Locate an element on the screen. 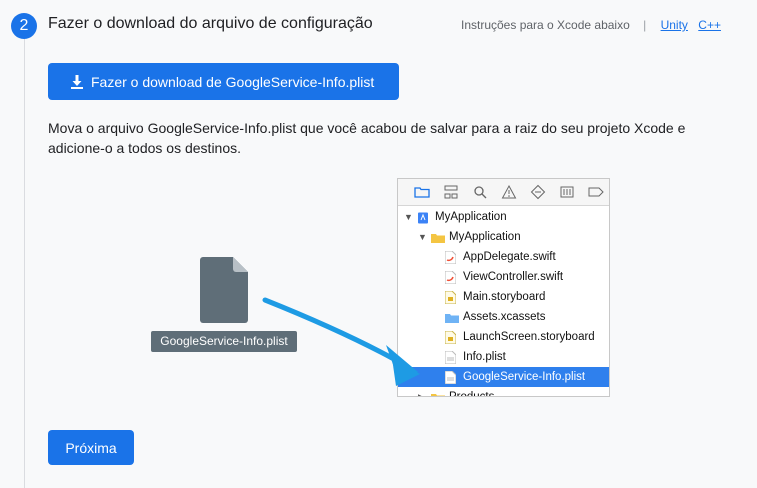 This screenshot has height=488, width=757. navigator-file-row: Info.plist is located at coordinates (503, 357).